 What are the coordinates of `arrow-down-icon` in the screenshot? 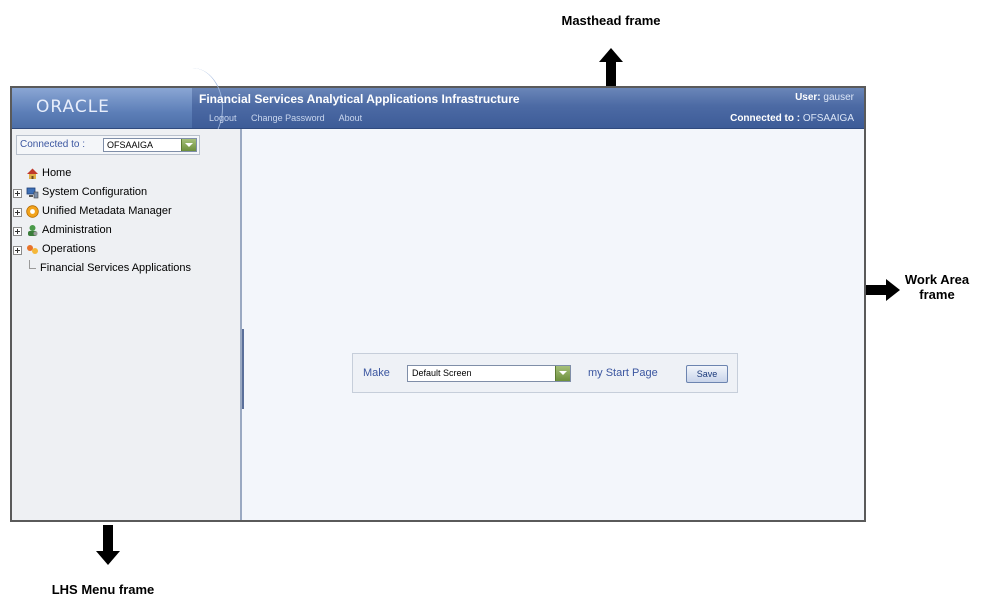 It's located at (108, 545).